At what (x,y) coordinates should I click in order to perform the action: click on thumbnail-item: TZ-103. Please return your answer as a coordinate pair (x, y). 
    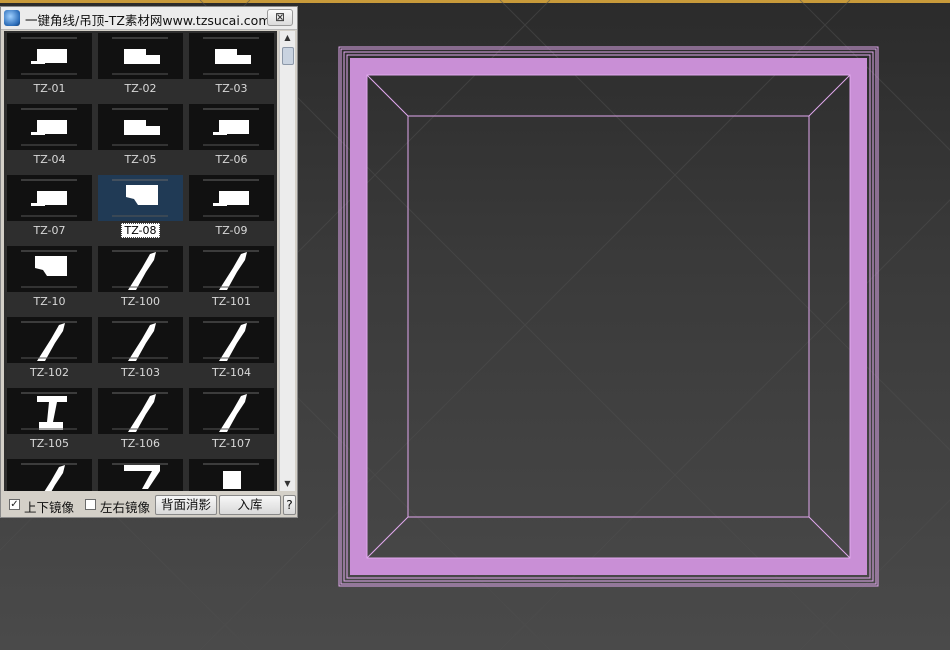
    Looking at the image, I should click on (140, 350).